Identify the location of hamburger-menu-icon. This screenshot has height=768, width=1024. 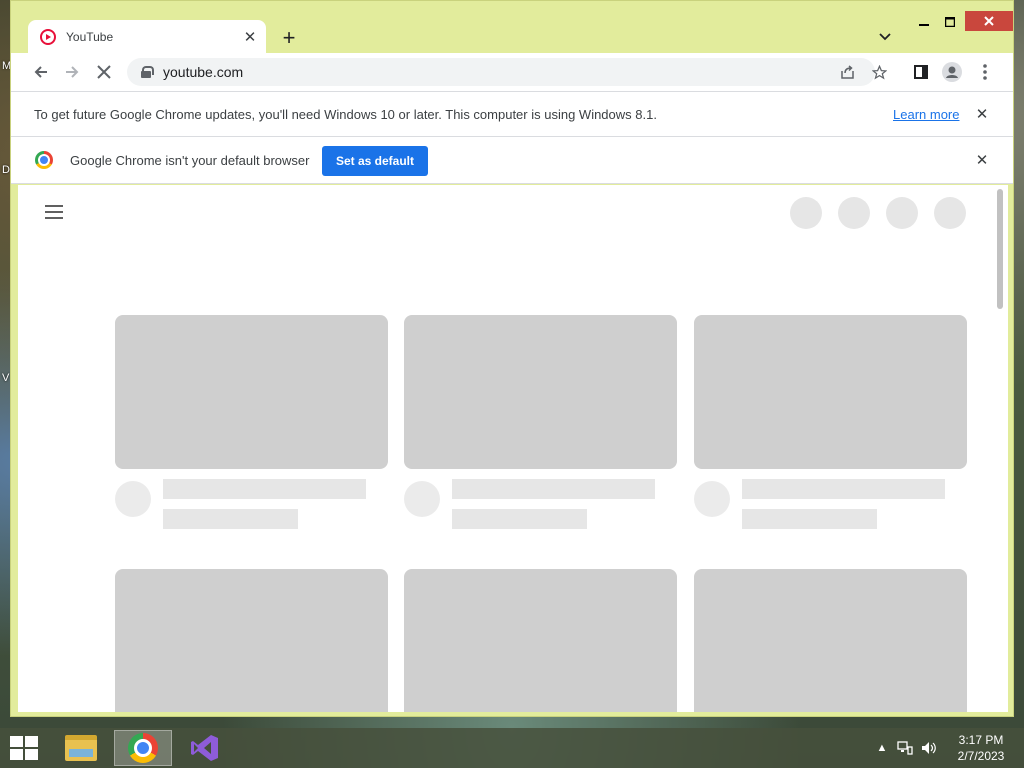
(54, 212).